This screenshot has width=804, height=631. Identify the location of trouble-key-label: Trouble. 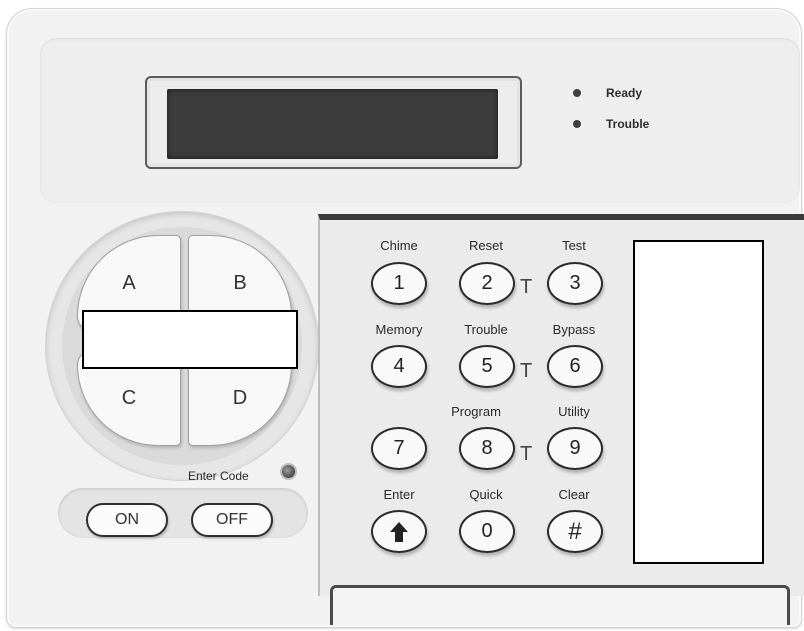
(486, 329).